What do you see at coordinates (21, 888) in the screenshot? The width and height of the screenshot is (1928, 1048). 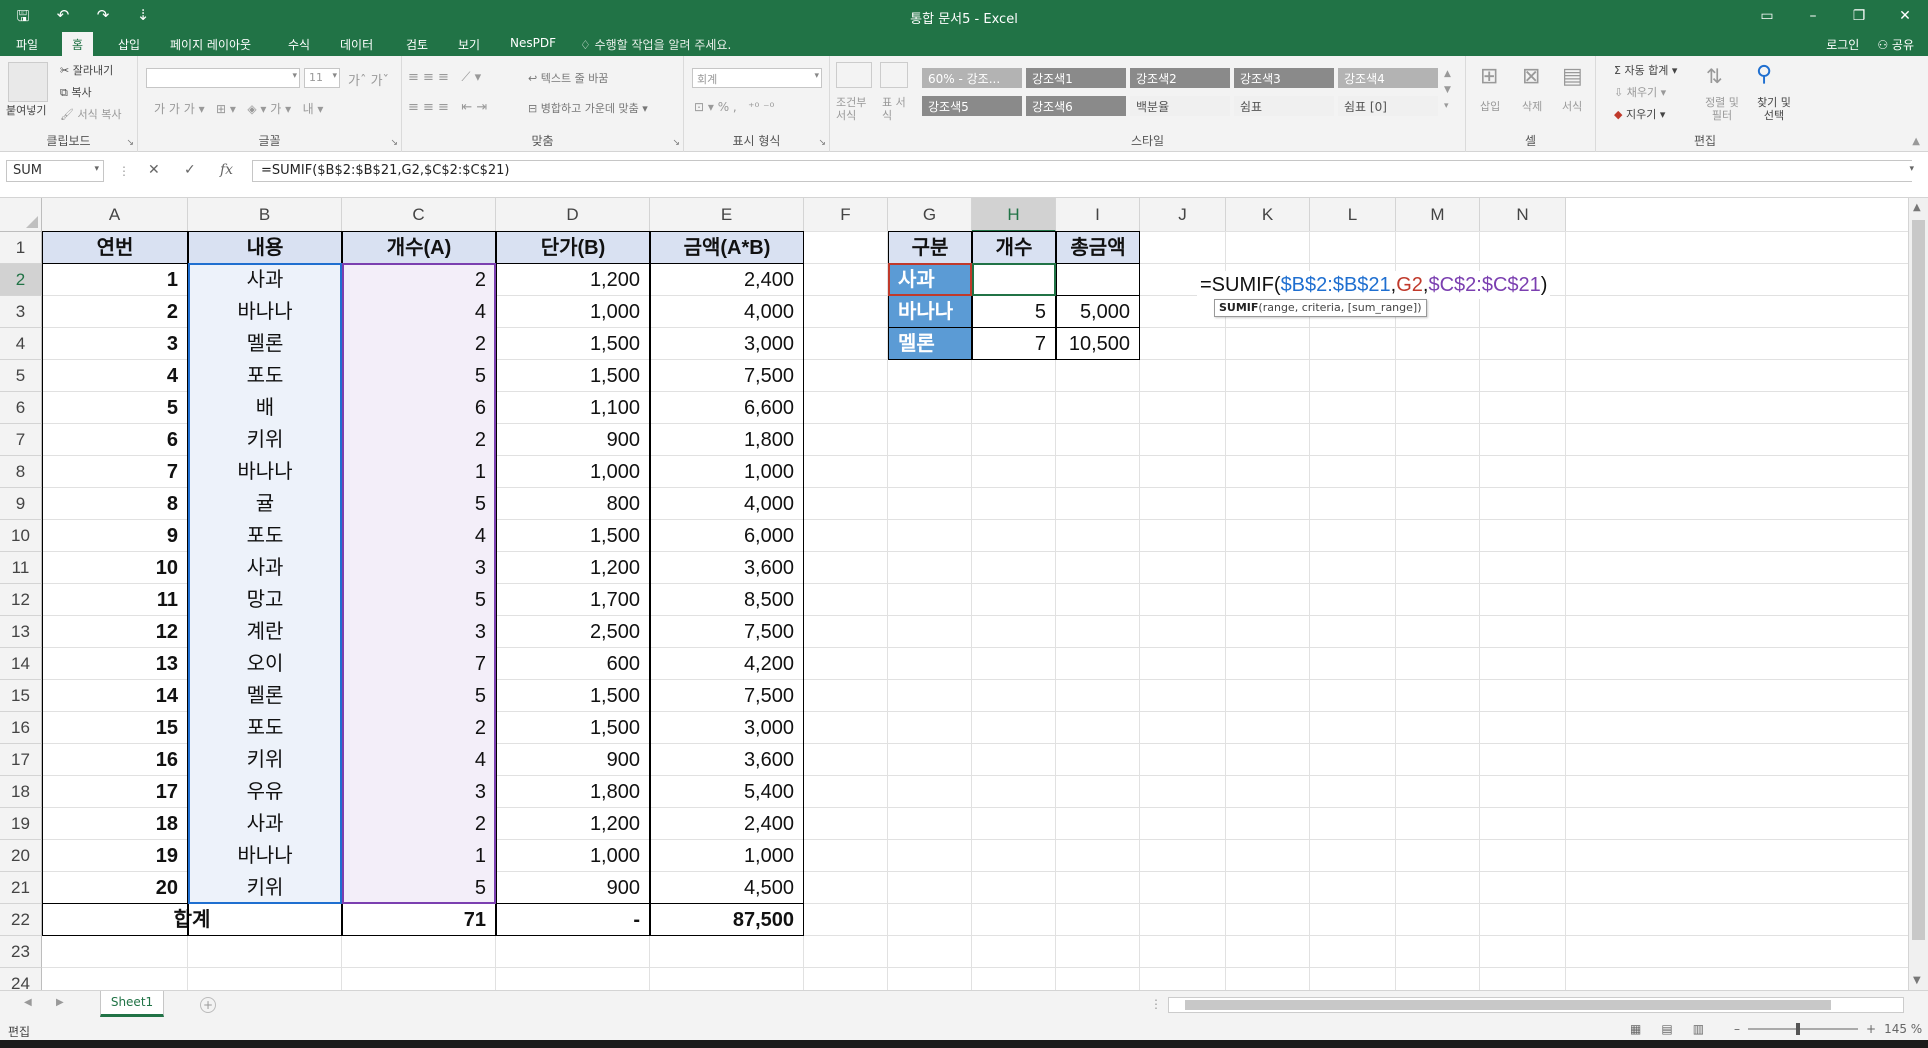 I see `row-header-21: 21` at bounding box center [21, 888].